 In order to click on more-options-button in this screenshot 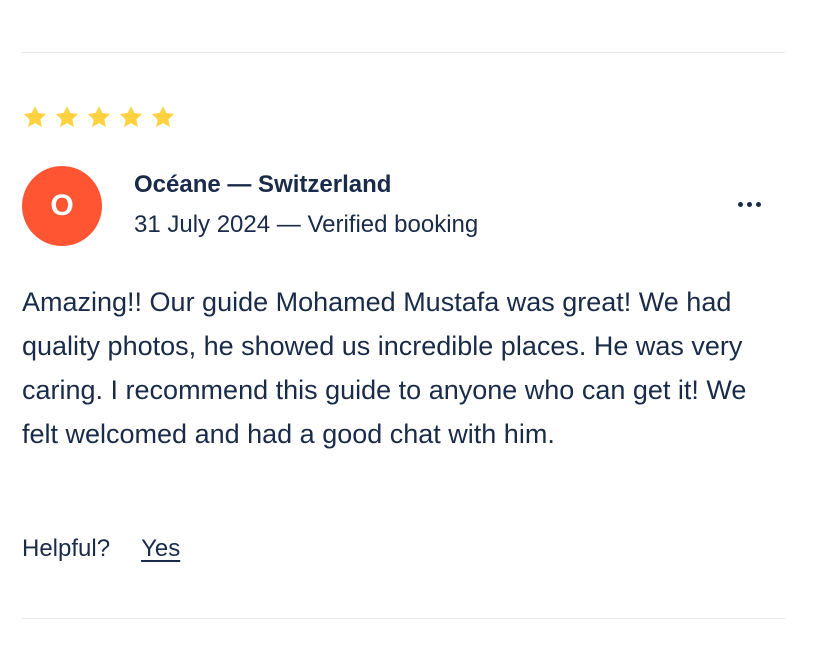, I will do `click(749, 204)`.